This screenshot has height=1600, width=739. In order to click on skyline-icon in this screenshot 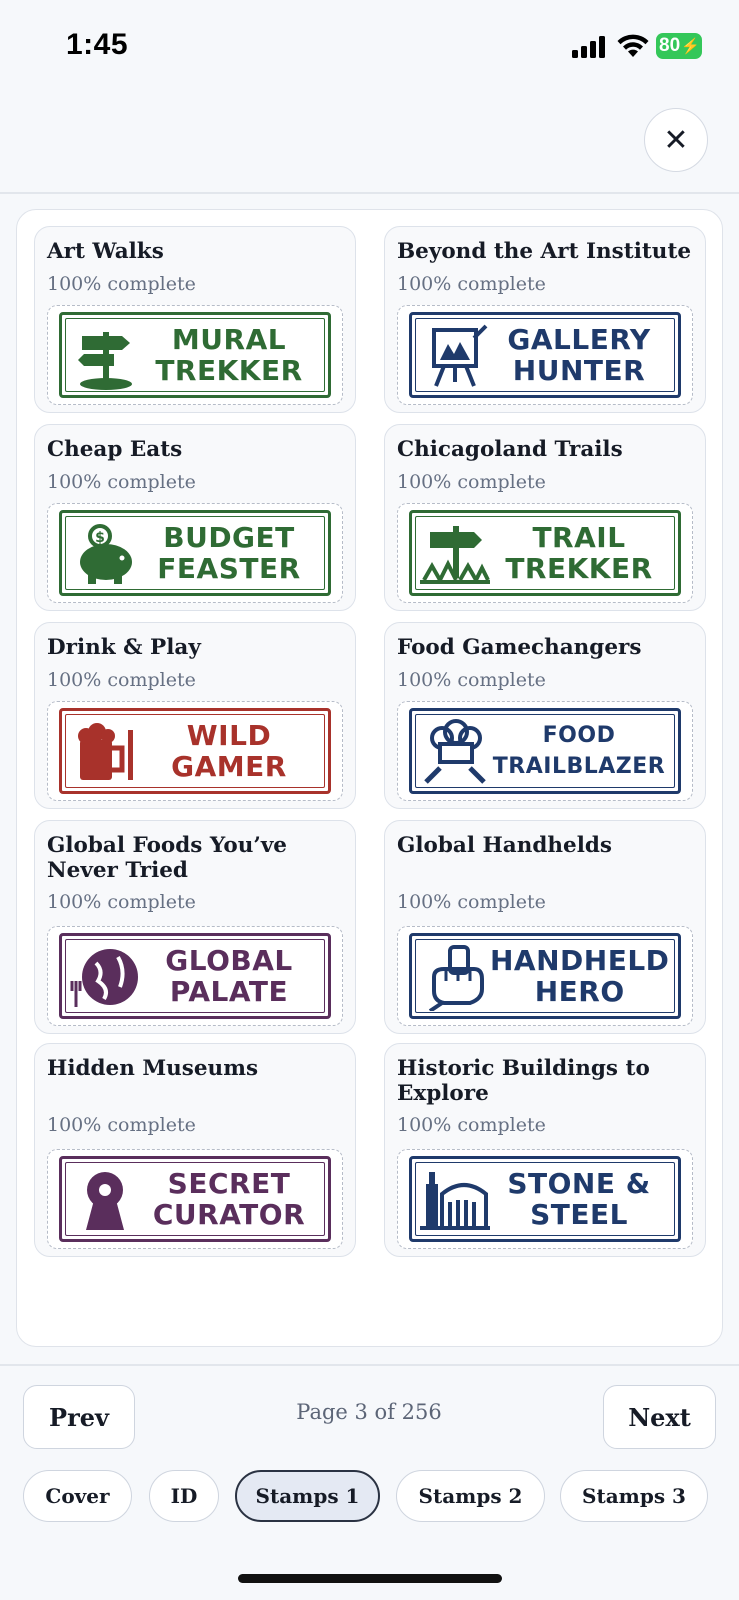, I will do `click(455, 1200)`.